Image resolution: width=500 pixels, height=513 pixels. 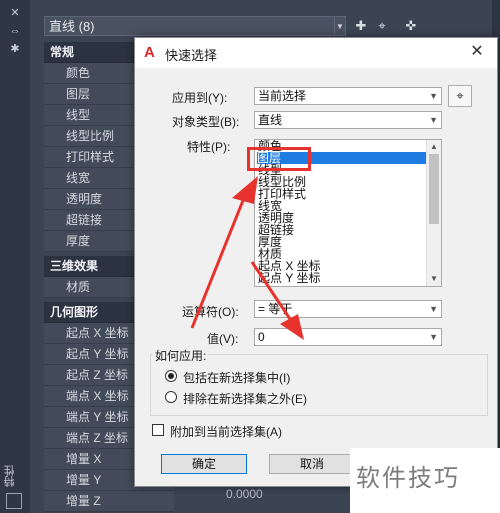 I want to click on quick-select-icon: ✚, so click(x=361, y=26).